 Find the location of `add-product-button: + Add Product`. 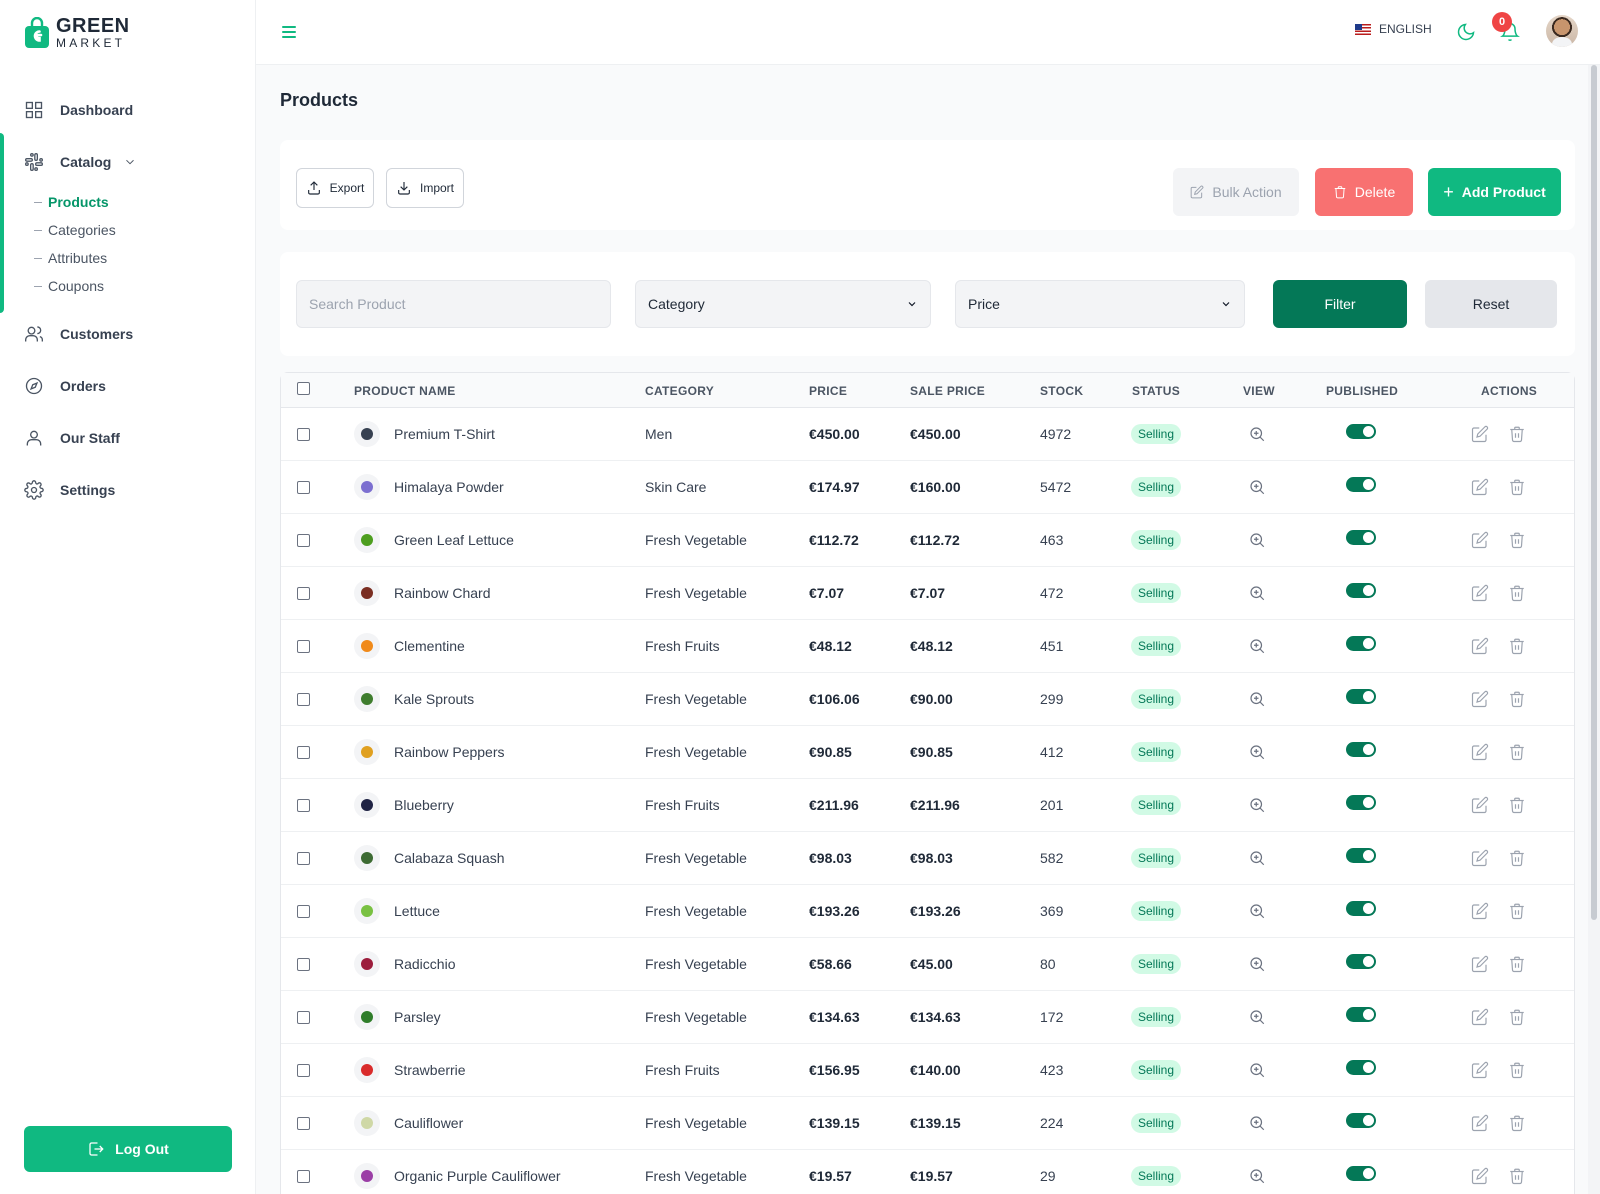

add-product-button: + Add Product is located at coordinates (1494, 192).